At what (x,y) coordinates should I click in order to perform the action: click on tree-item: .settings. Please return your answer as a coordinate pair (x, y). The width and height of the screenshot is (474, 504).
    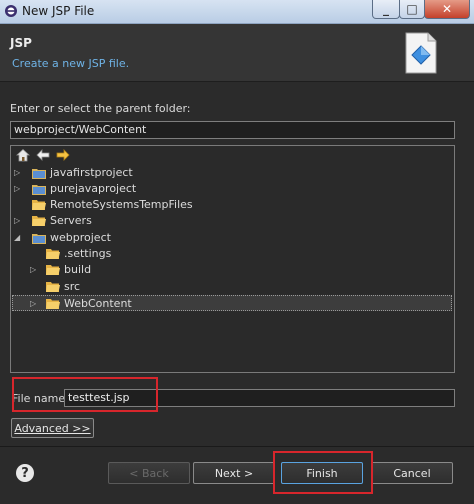
    Looking at the image, I should click on (232, 254).